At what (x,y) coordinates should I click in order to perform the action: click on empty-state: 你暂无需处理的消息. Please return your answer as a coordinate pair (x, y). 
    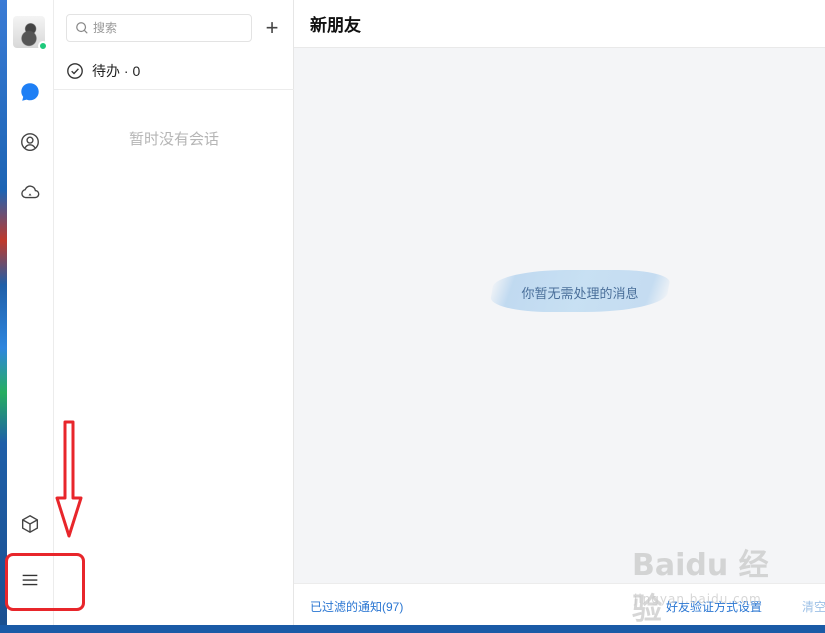
    Looking at the image, I should click on (580, 291).